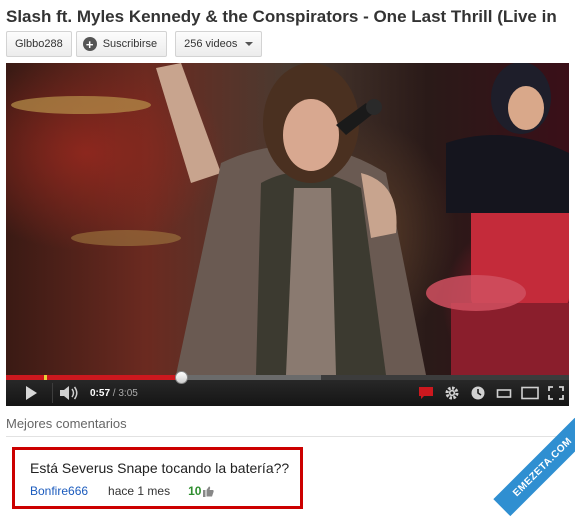 The width and height of the screenshot is (575, 522). I want to click on settings-button, so click(452, 393).